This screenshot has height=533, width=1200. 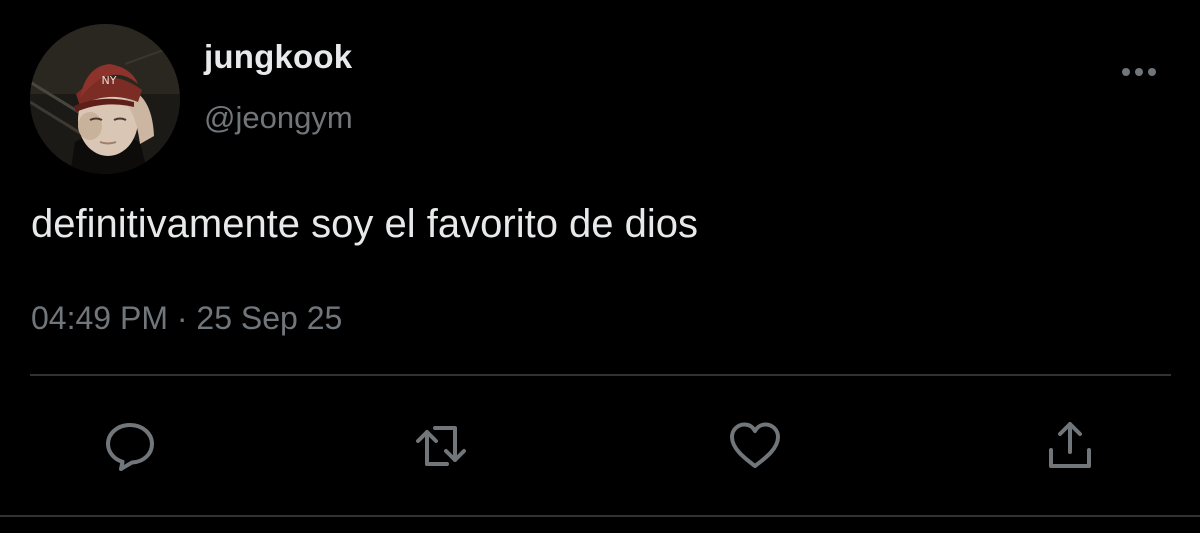 What do you see at coordinates (99, 318) in the screenshot?
I see `tweet-time: 04:49 PM` at bounding box center [99, 318].